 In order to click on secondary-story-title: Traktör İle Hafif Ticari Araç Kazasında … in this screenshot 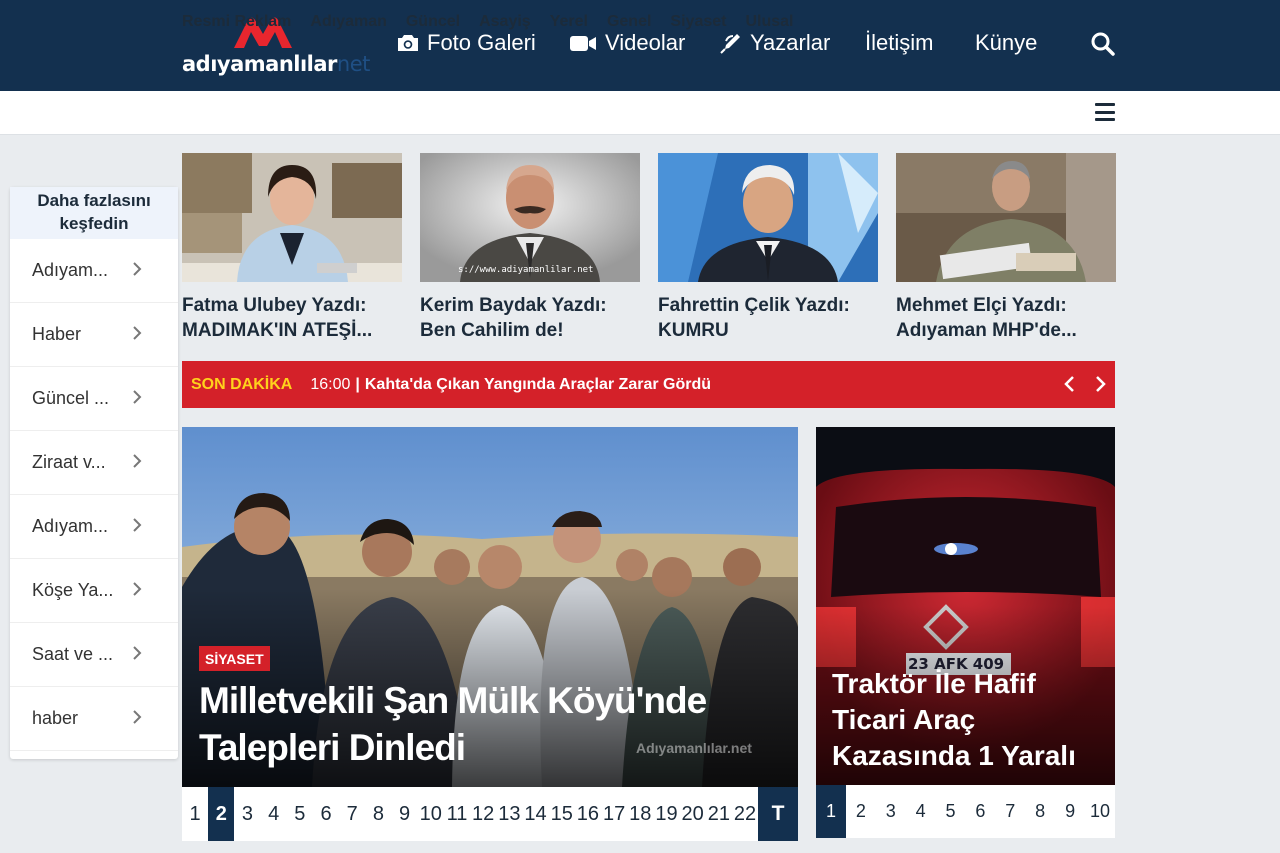, I will do `click(967, 720)`.